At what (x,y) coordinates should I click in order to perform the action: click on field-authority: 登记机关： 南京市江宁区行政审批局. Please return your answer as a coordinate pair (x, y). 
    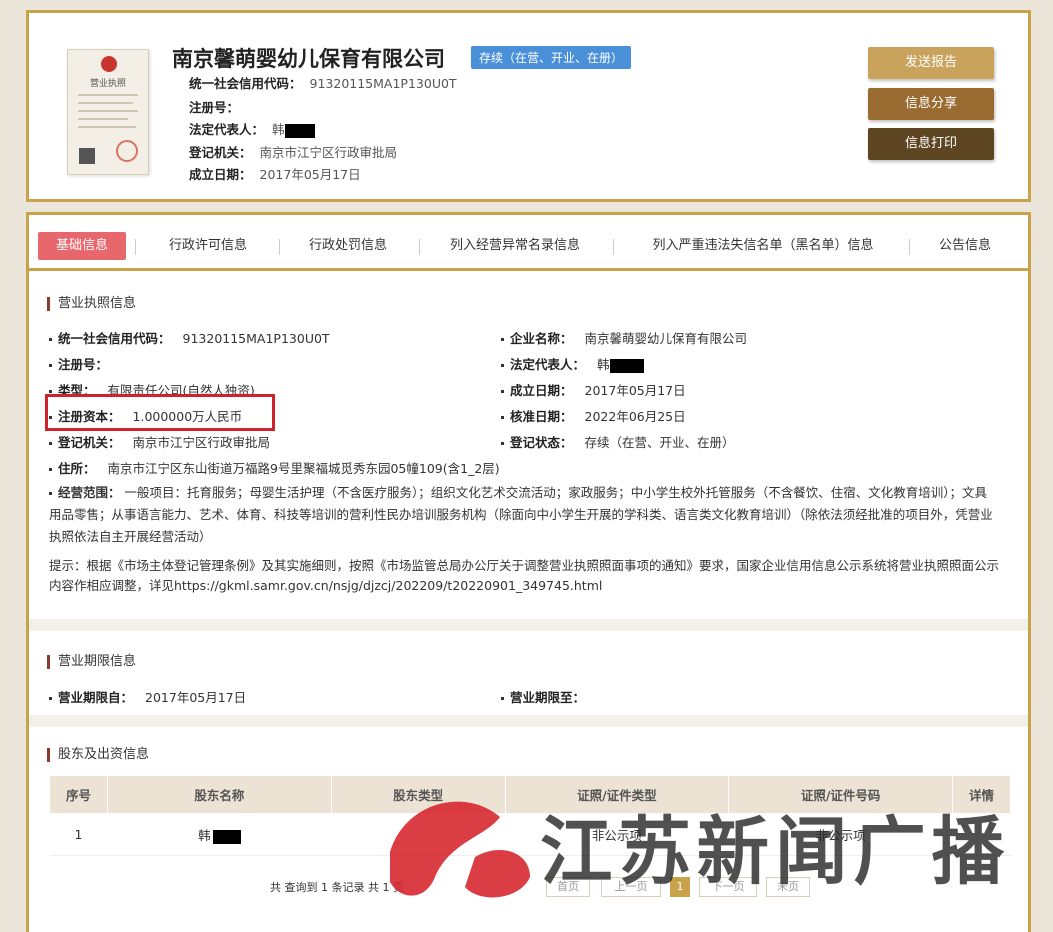
    Looking at the image, I should click on (159, 441).